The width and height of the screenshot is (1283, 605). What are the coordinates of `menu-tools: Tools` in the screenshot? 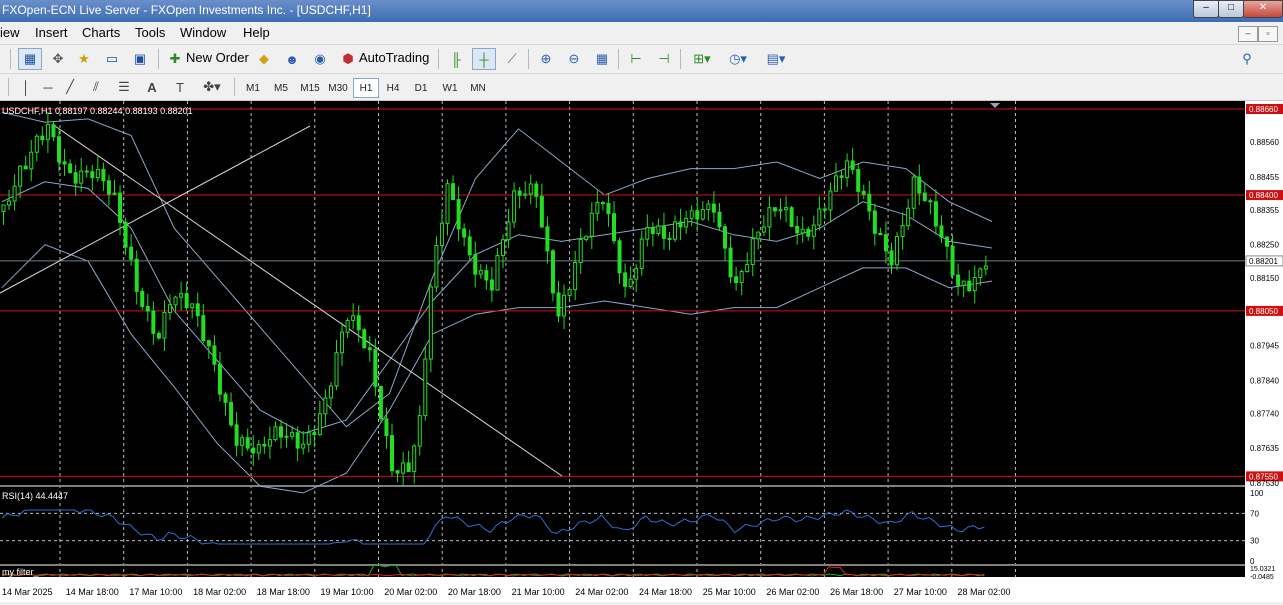 It's located at (150, 32).